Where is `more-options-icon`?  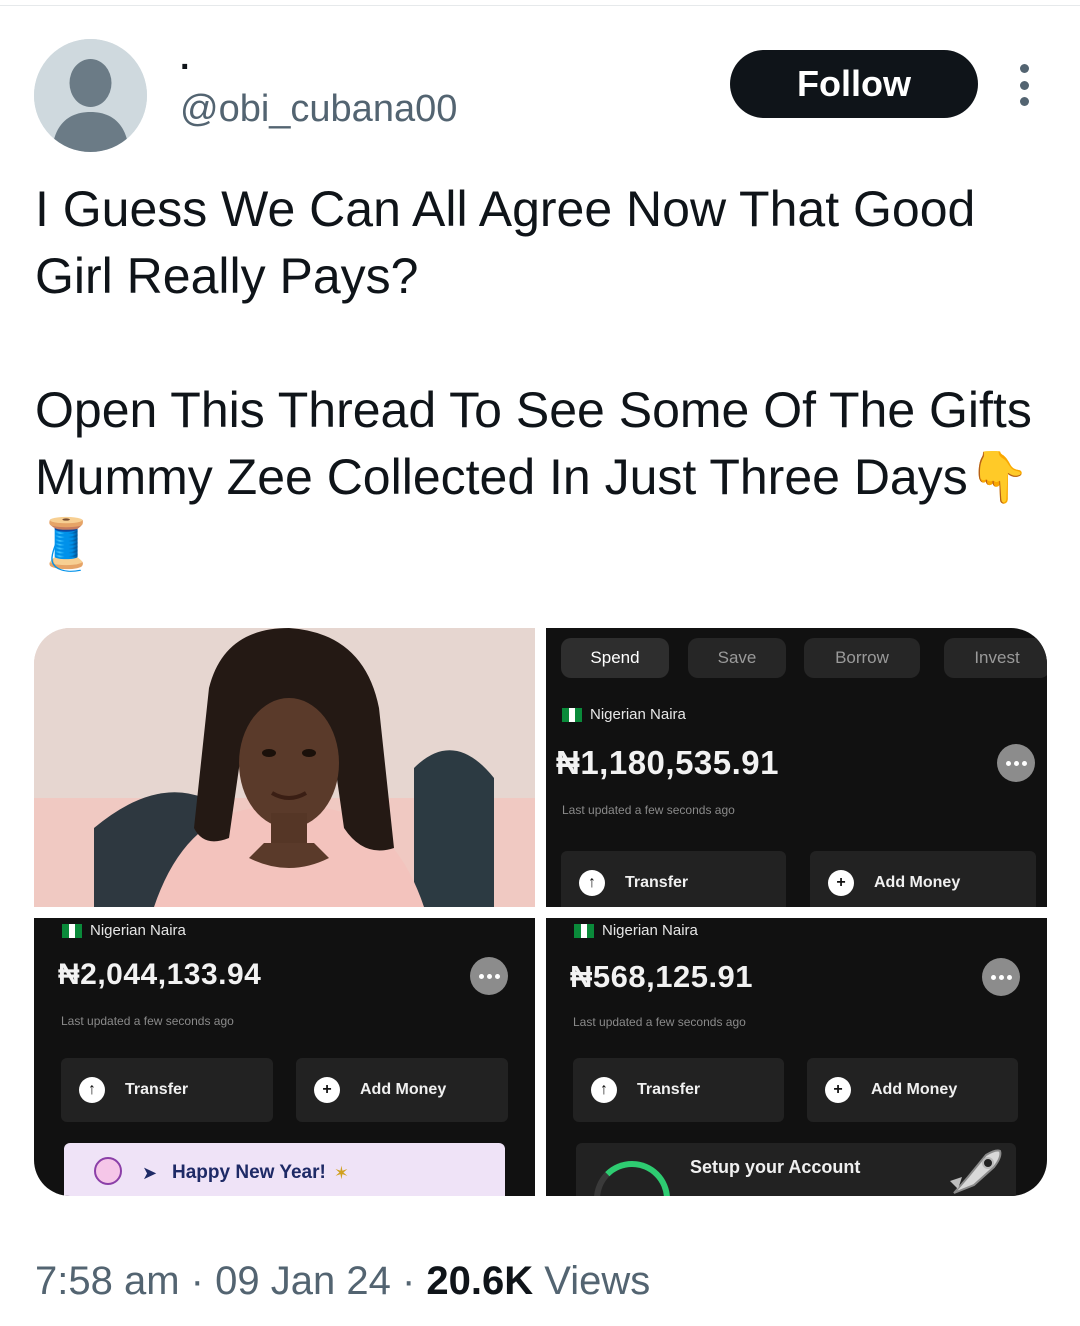 more-options-icon is located at coordinates (1024, 85).